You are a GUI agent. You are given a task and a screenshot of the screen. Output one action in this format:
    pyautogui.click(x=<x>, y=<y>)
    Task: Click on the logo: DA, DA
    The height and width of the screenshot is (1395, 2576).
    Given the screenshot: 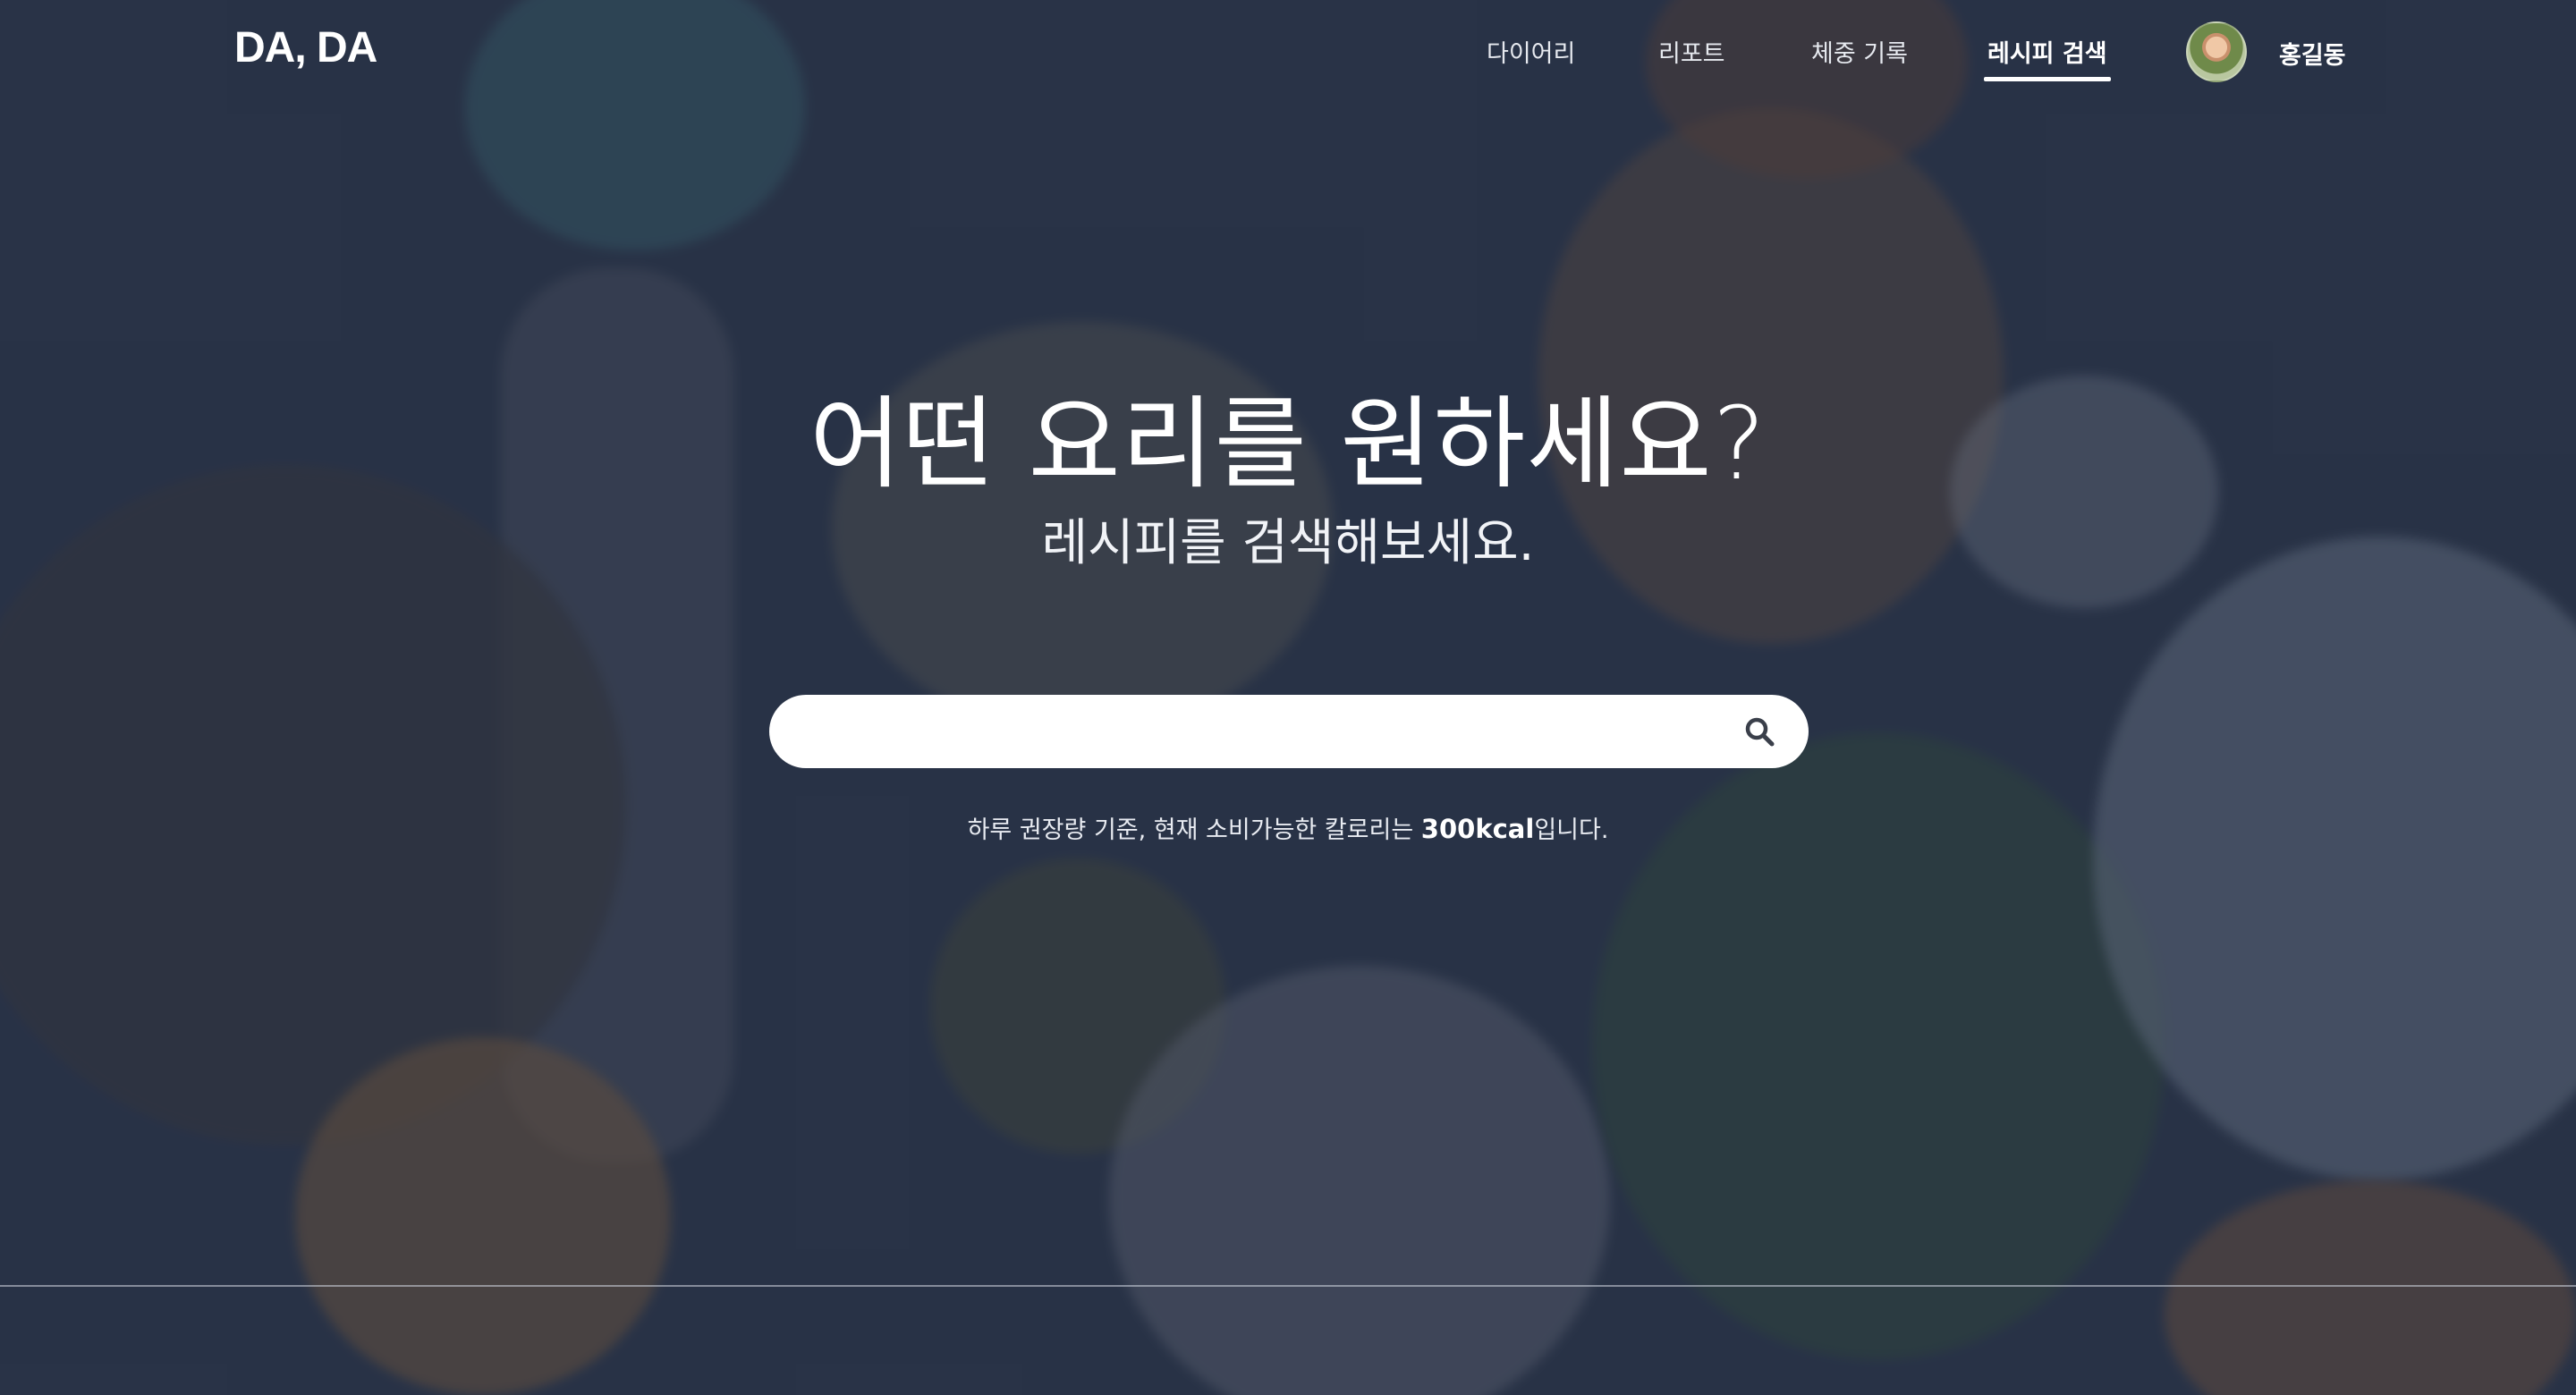 What is the action you would take?
    pyautogui.click(x=305, y=47)
    